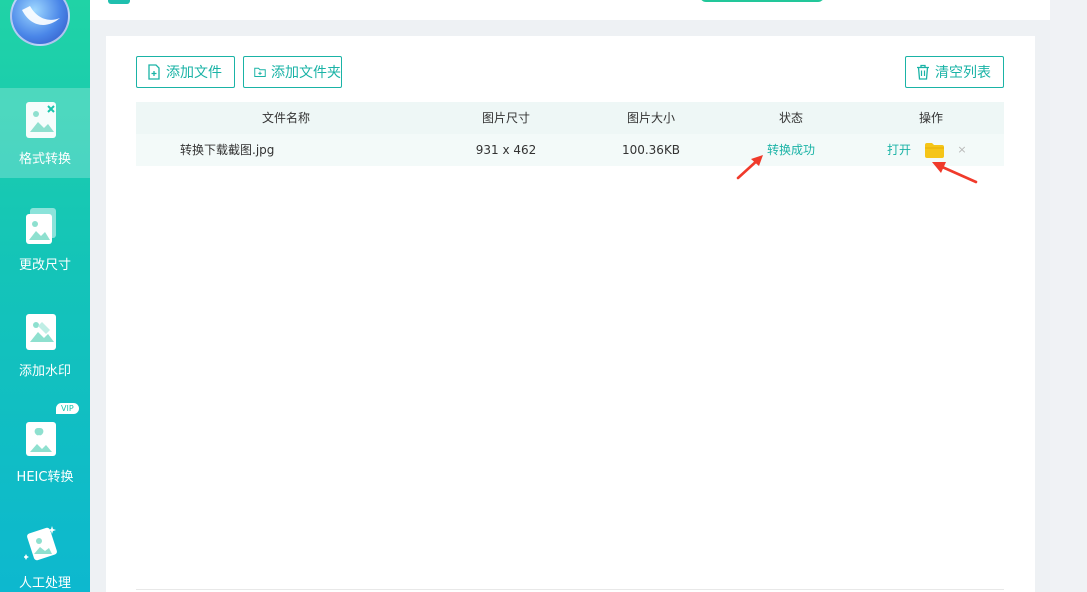 This screenshot has width=1087, height=592. I want to click on sidebar-item-format-convert: 格式转换, so click(45, 133).